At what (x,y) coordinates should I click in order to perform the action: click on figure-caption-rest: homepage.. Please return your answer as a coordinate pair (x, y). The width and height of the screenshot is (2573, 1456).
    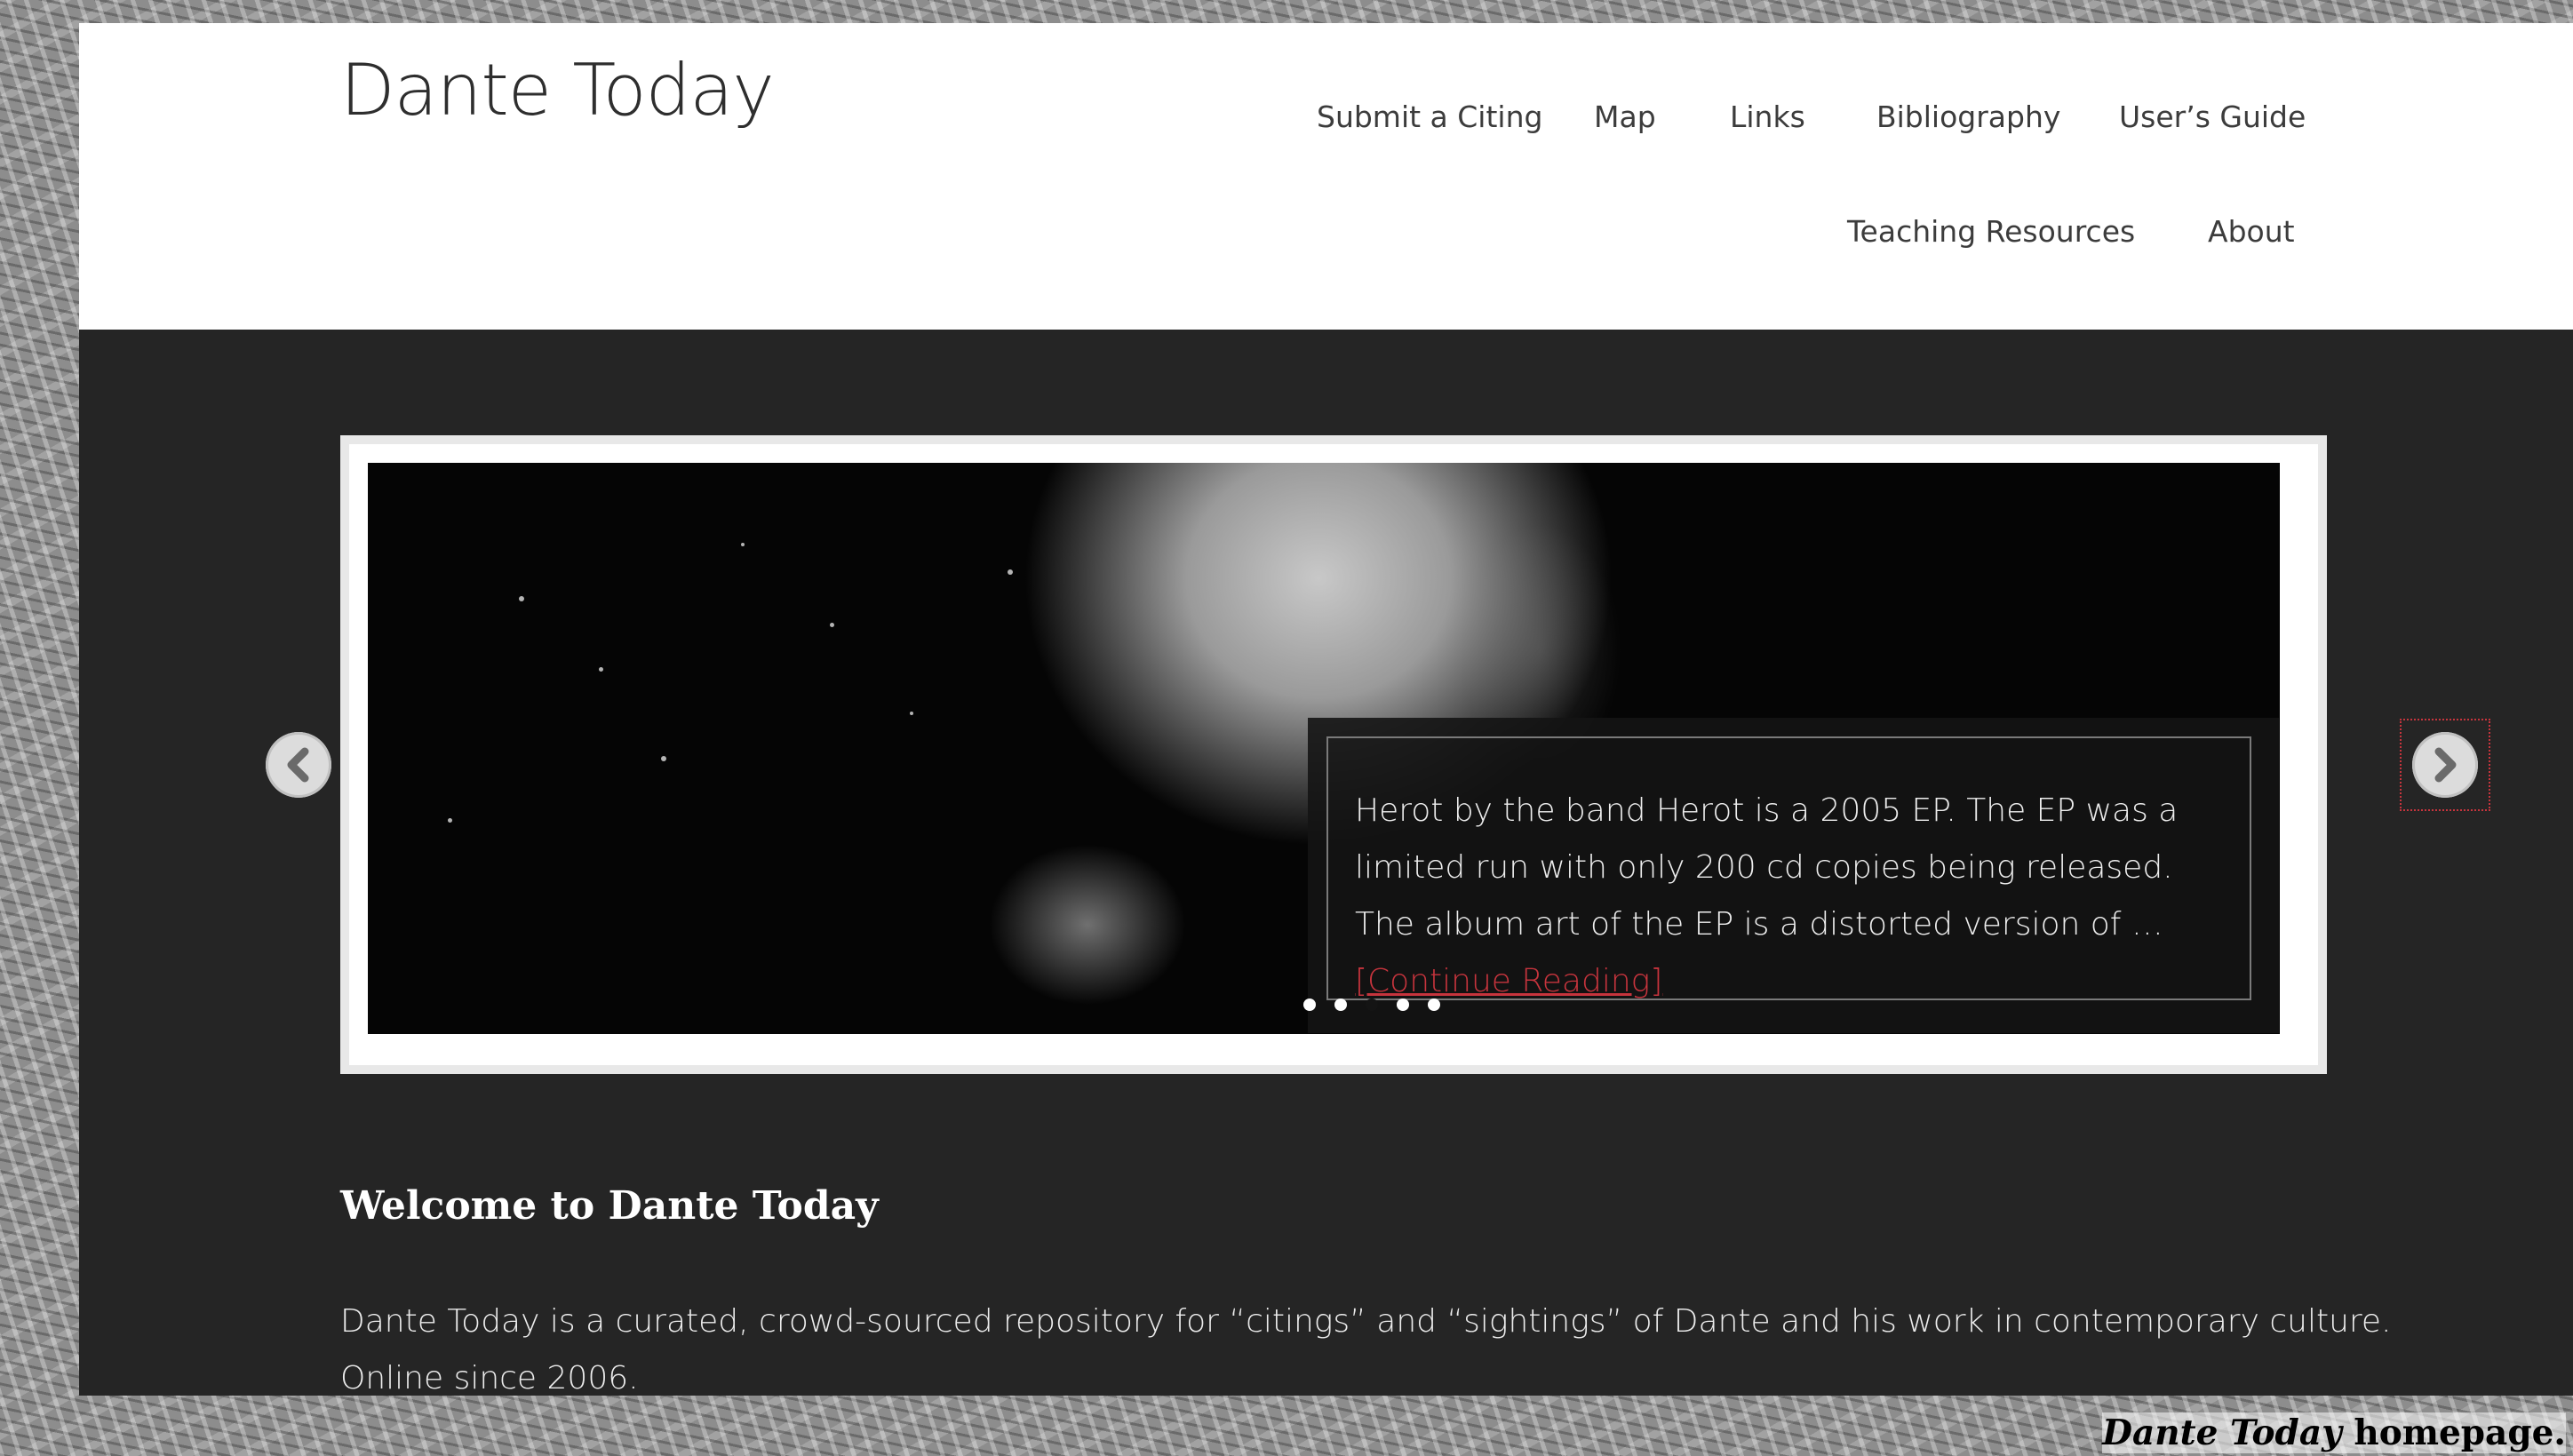
    Looking at the image, I should click on (2453, 1432).